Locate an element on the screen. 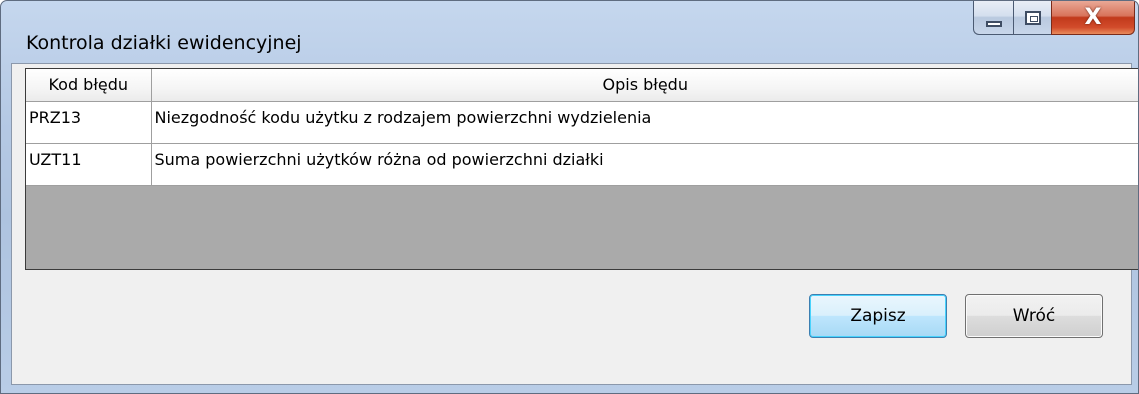 The height and width of the screenshot is (394, 1139). back-button: Wróć is located at coordinates (1034, 316).